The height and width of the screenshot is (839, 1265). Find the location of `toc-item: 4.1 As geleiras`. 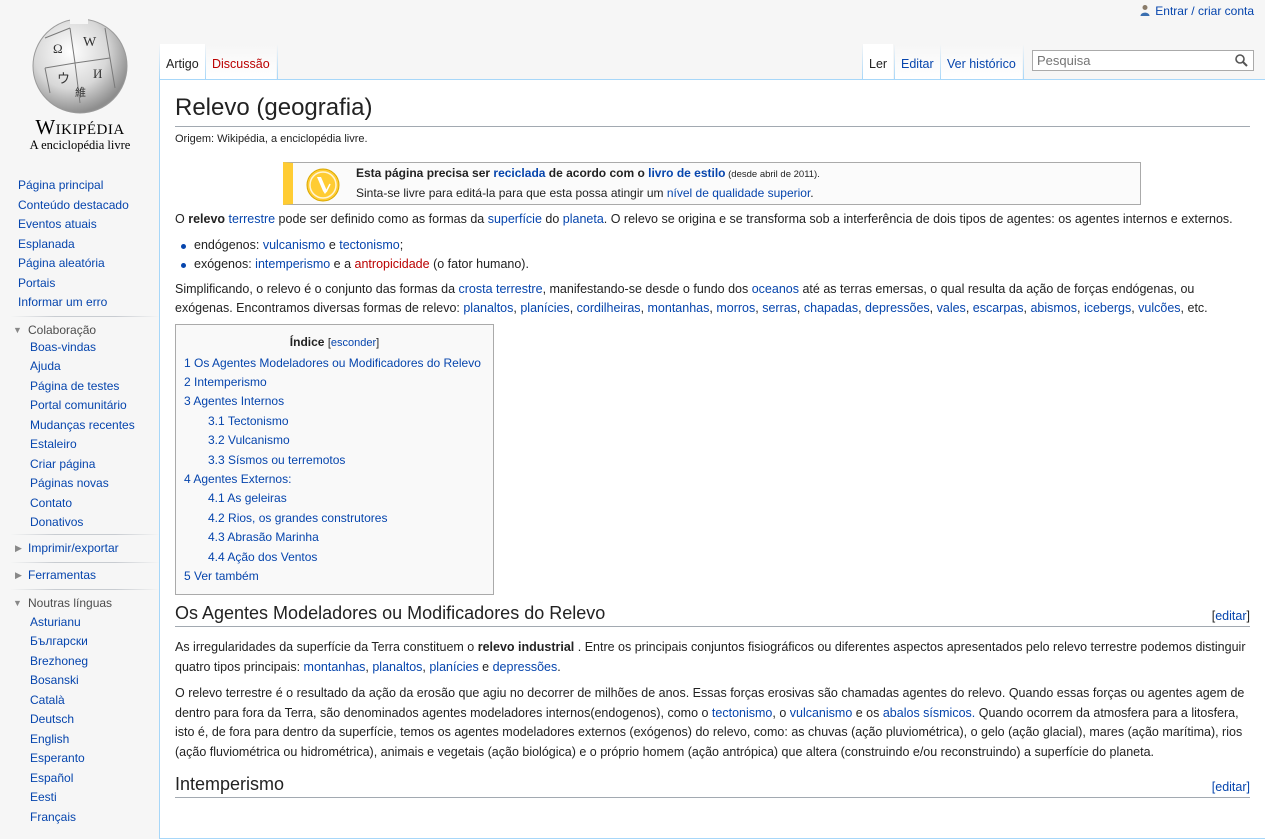

toc-item: 4.1 As geleiras is located at coordinates (334, 498).